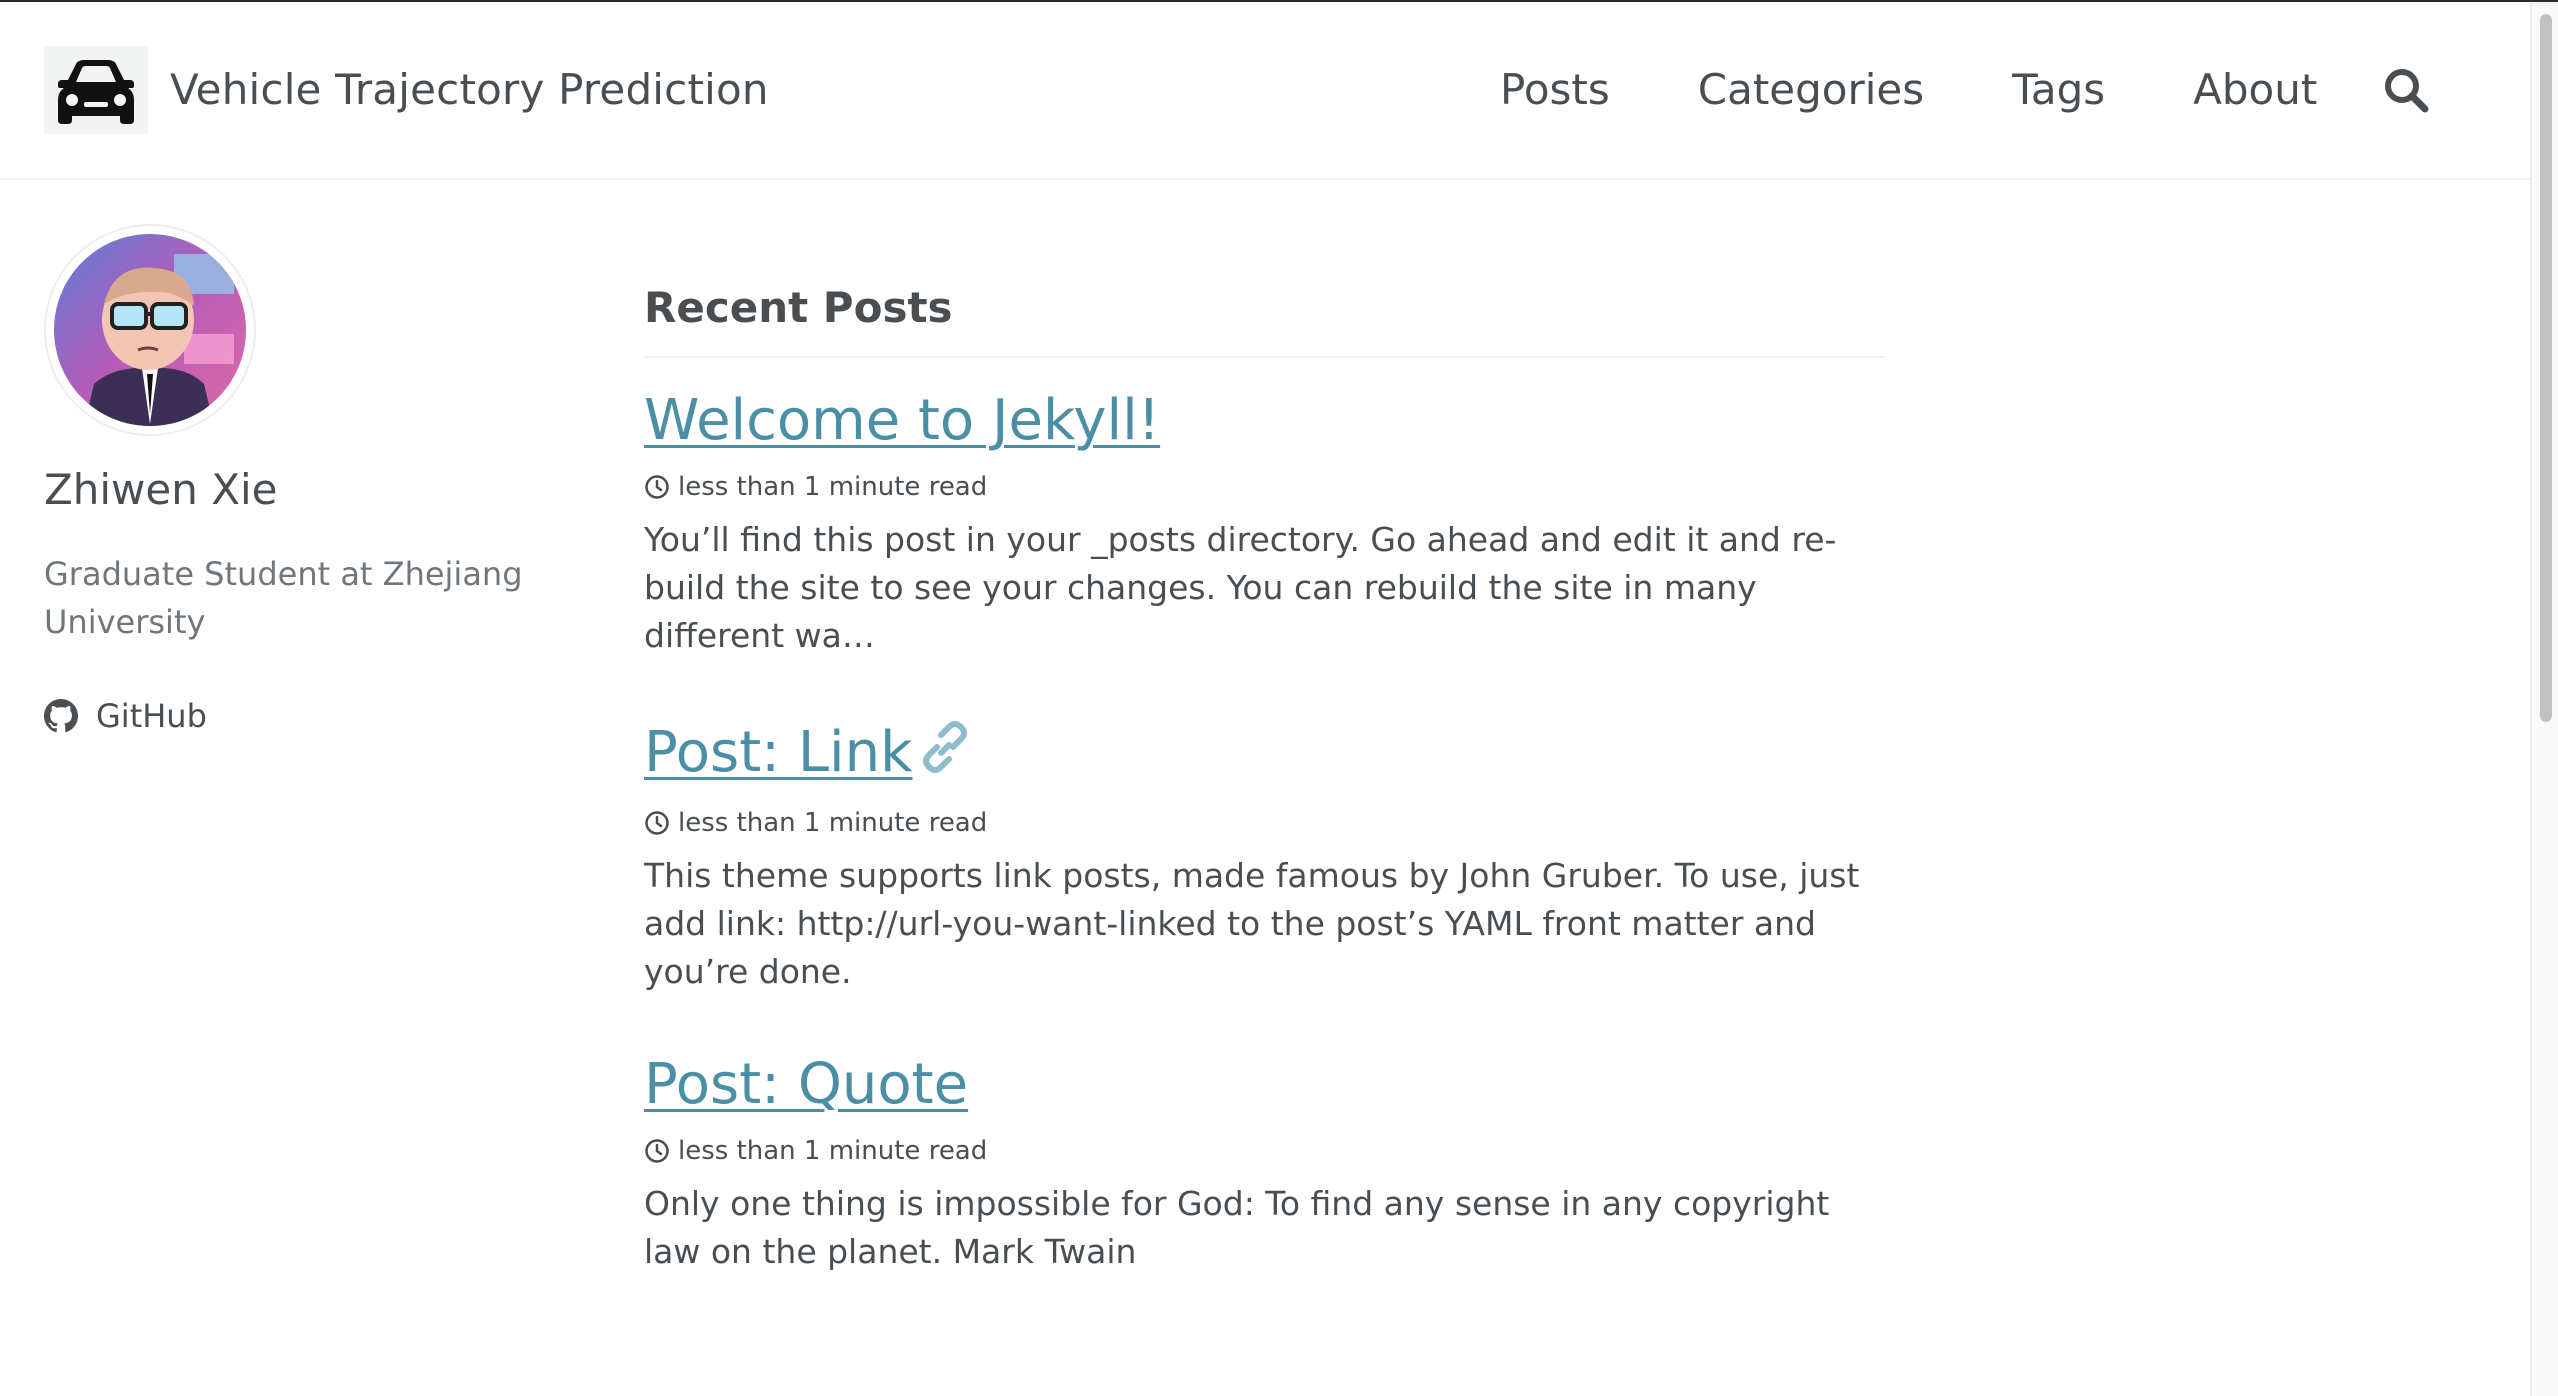 The width and height of the screenshot is (2558, 1396). I want to click on search-button, so click(2406, 90).